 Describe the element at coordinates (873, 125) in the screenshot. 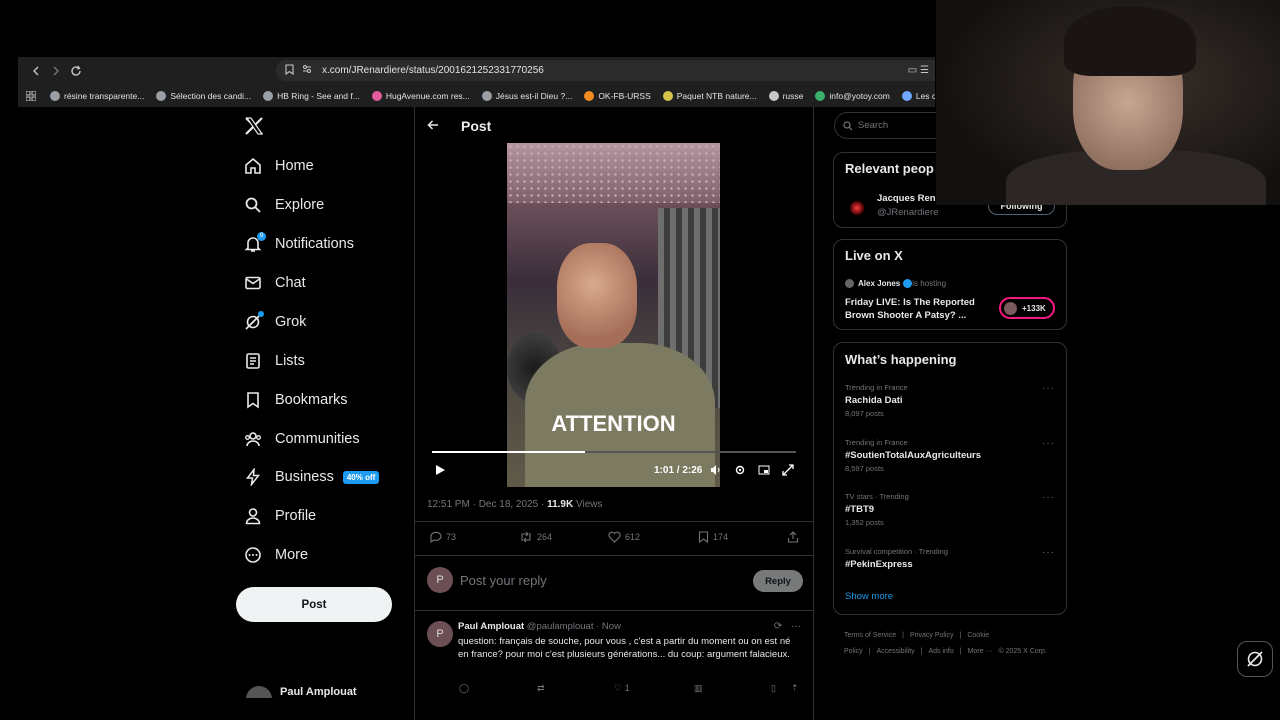

I see `search-placeholder: Search` at that location.